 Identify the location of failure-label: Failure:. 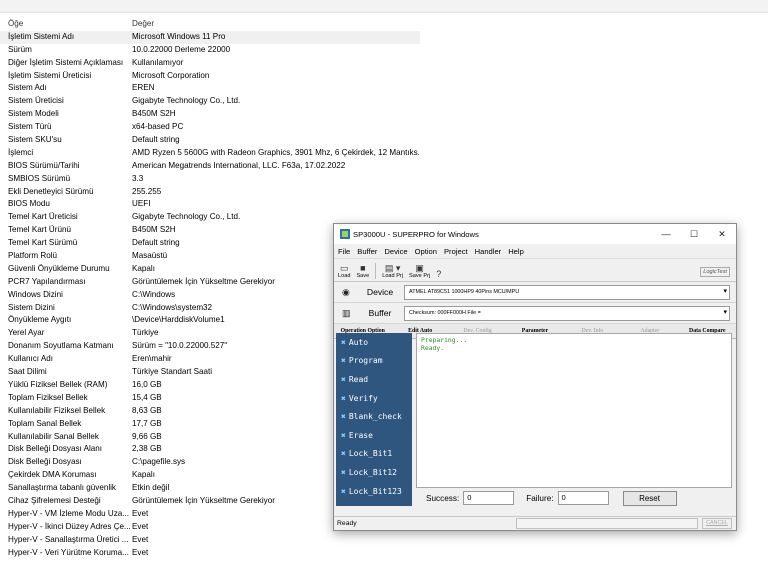
(540, 498).